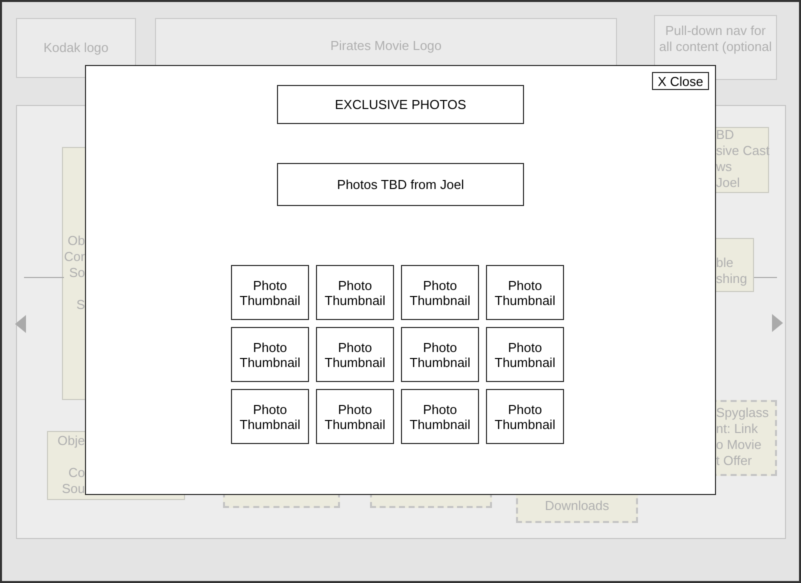 The image size is (801, 583). I want to click on box-label: Spyglass, so click(742, 413).